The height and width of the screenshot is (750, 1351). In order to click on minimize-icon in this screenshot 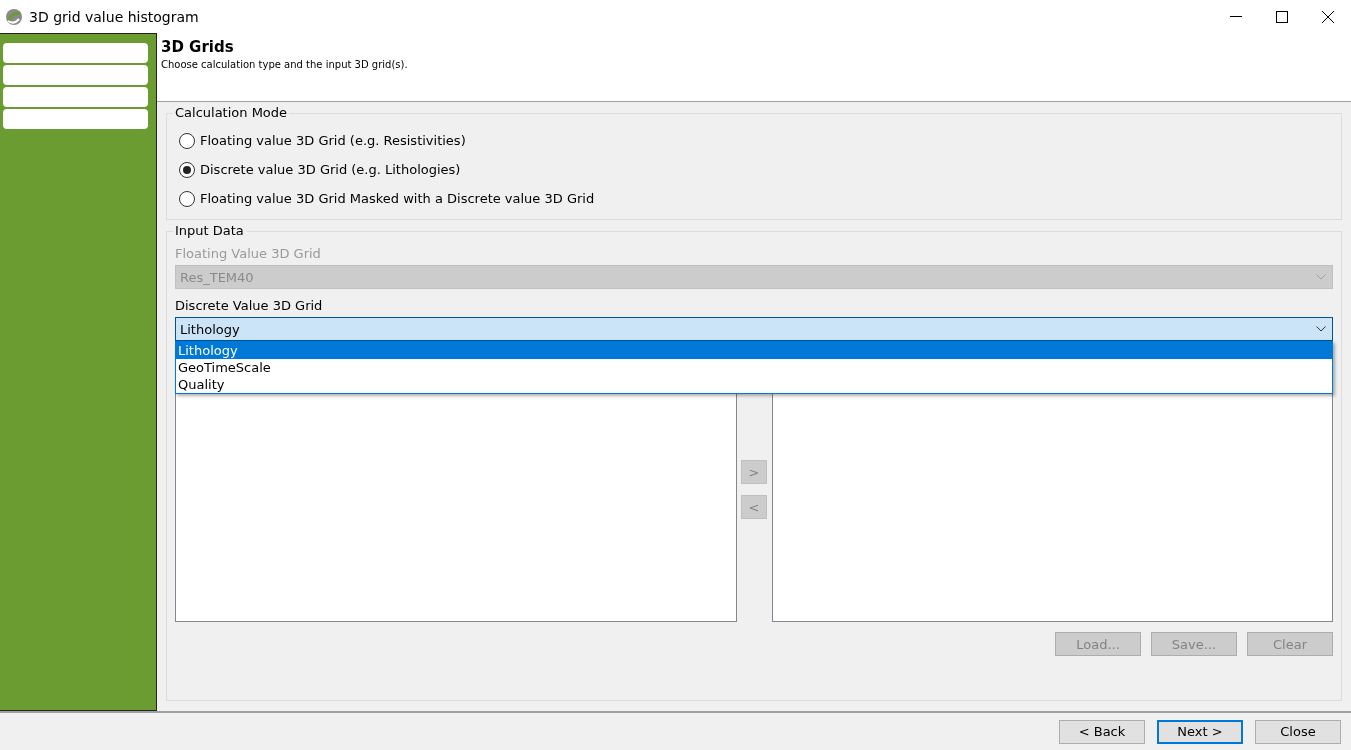, I will do `click(1236, 16)`.